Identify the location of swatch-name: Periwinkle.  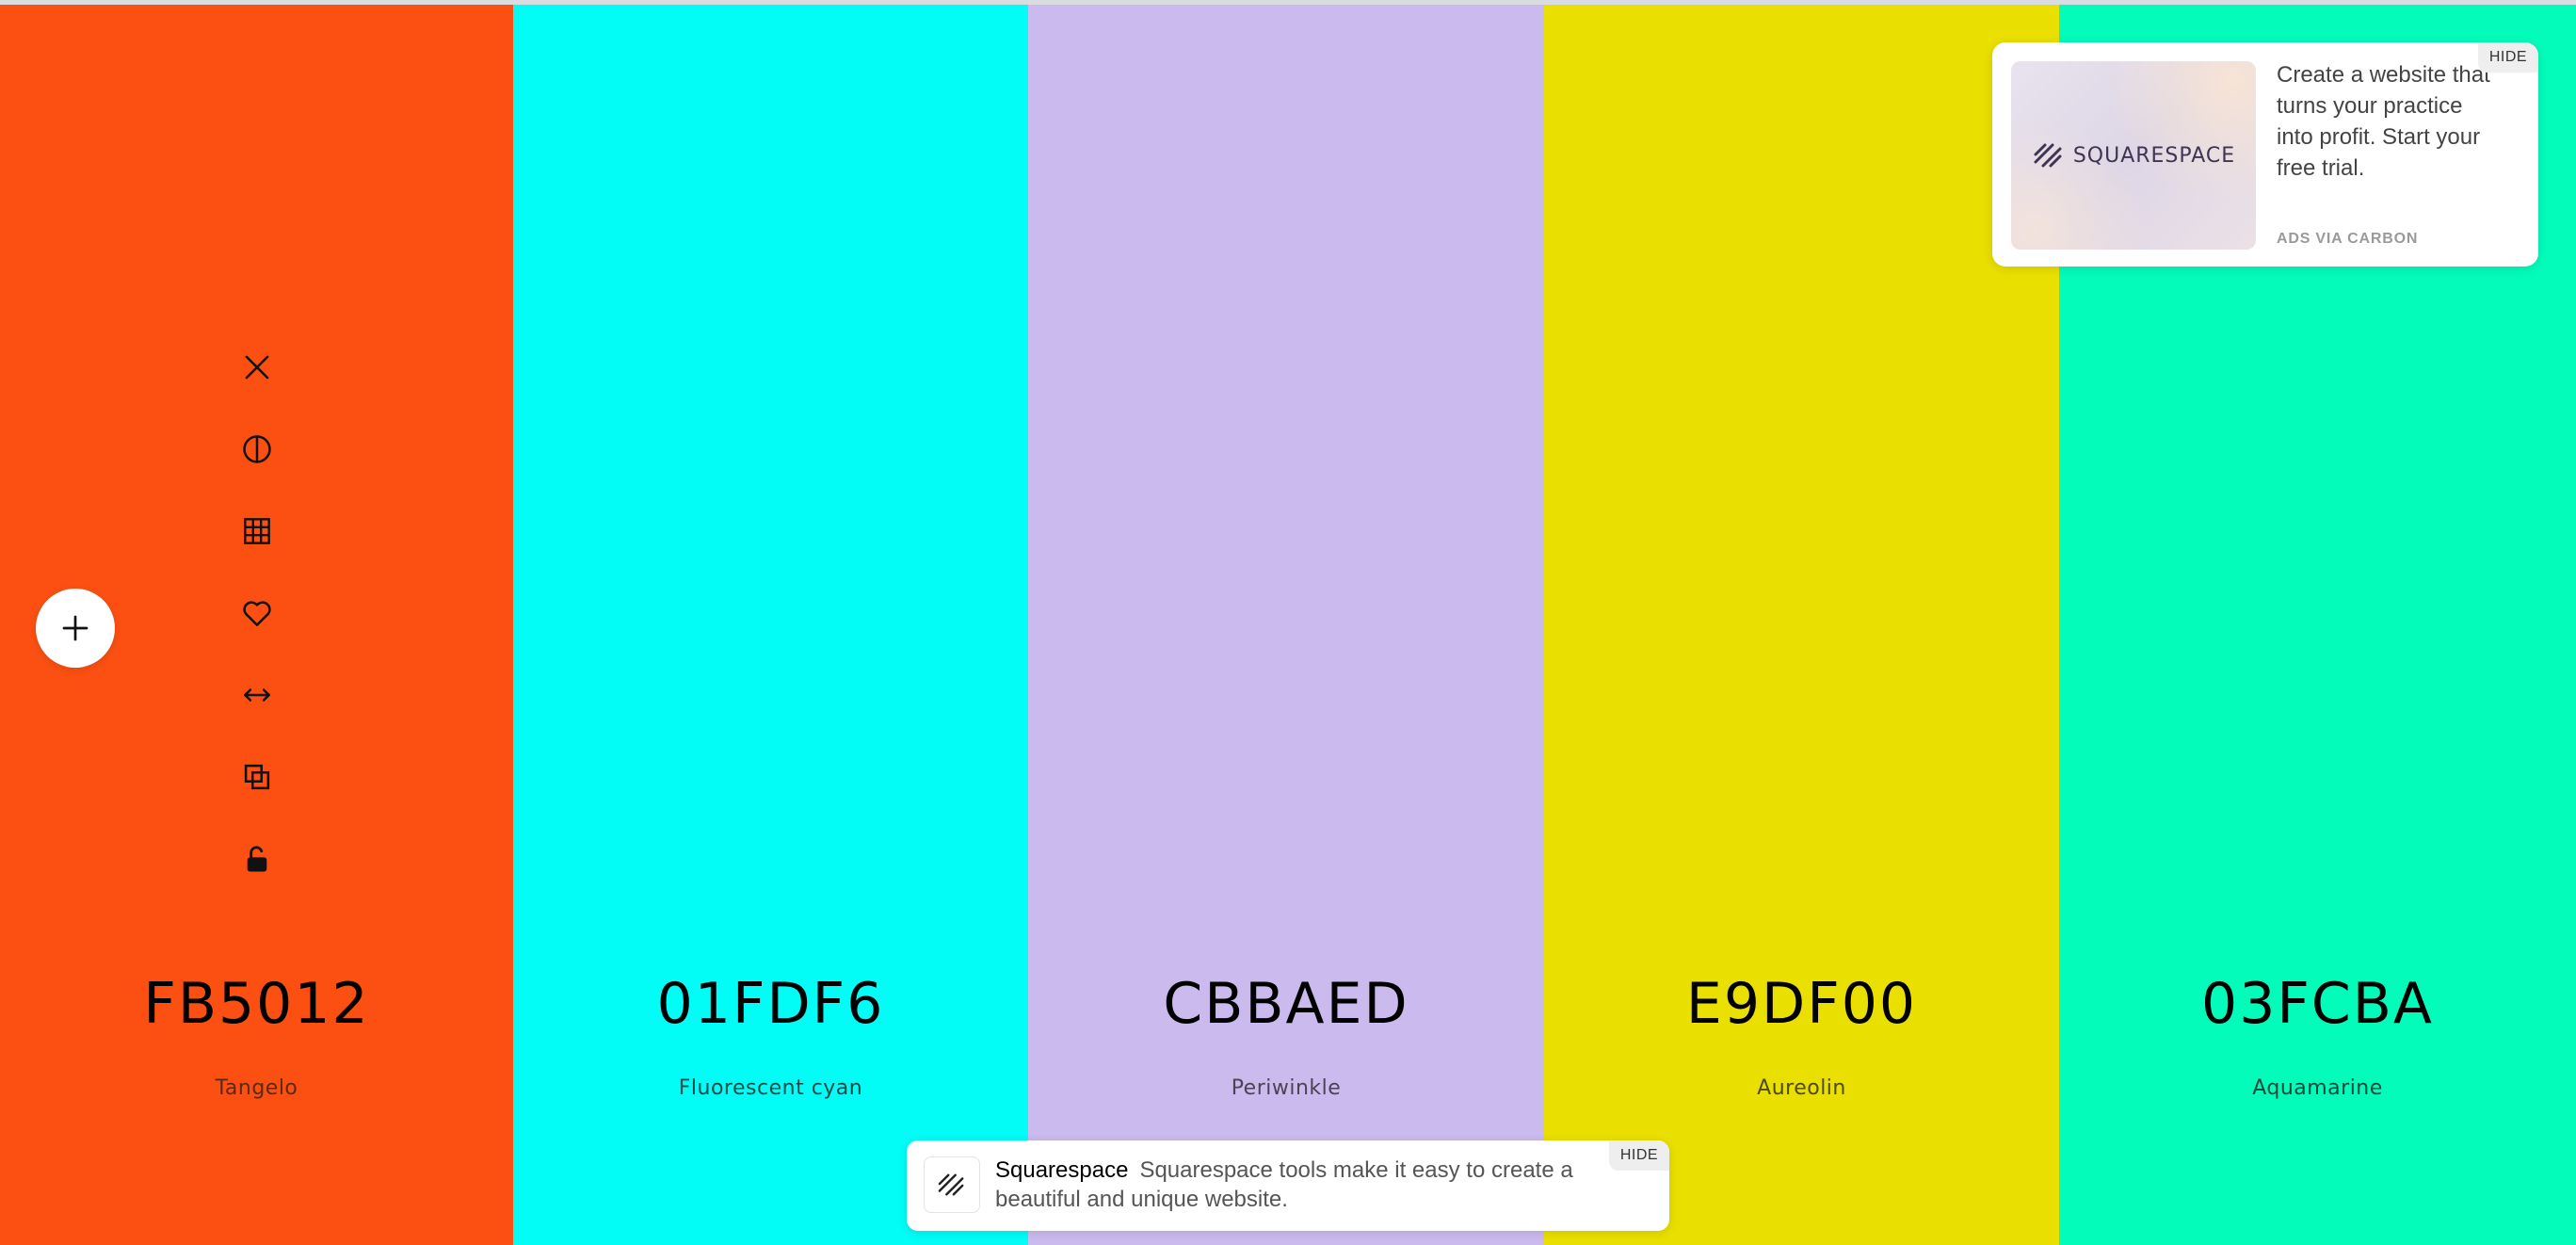
(1286, 1089).